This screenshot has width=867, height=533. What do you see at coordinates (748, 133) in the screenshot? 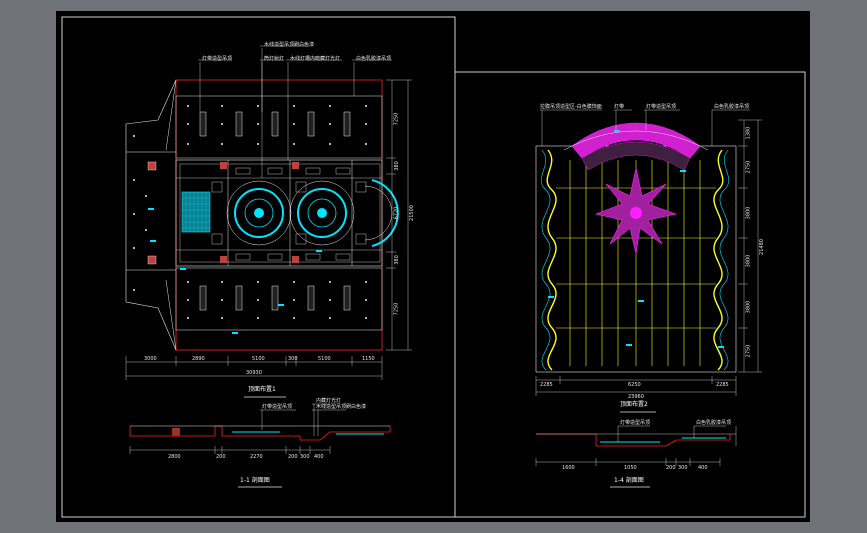
I see `right-dim-right-1: 1380` at bounding box center [748, 133].